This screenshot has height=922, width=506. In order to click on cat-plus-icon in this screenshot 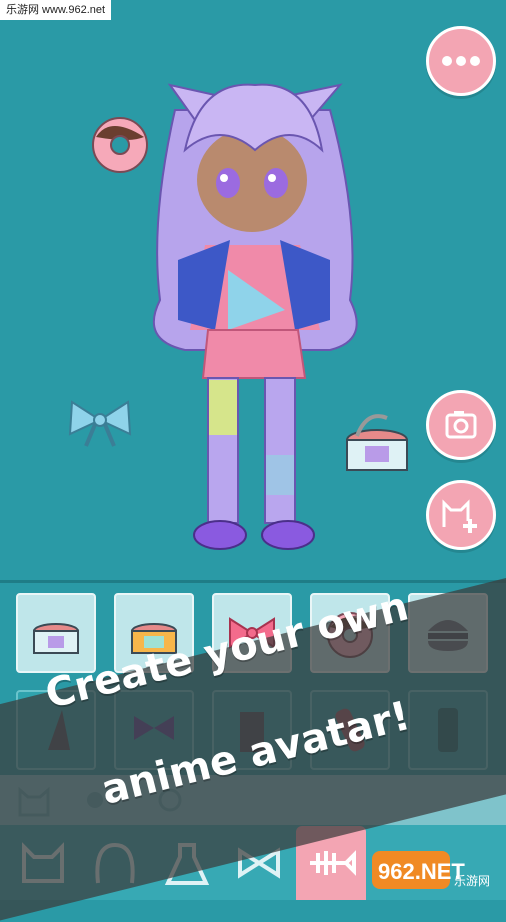, I will do `click(459, 516)`.